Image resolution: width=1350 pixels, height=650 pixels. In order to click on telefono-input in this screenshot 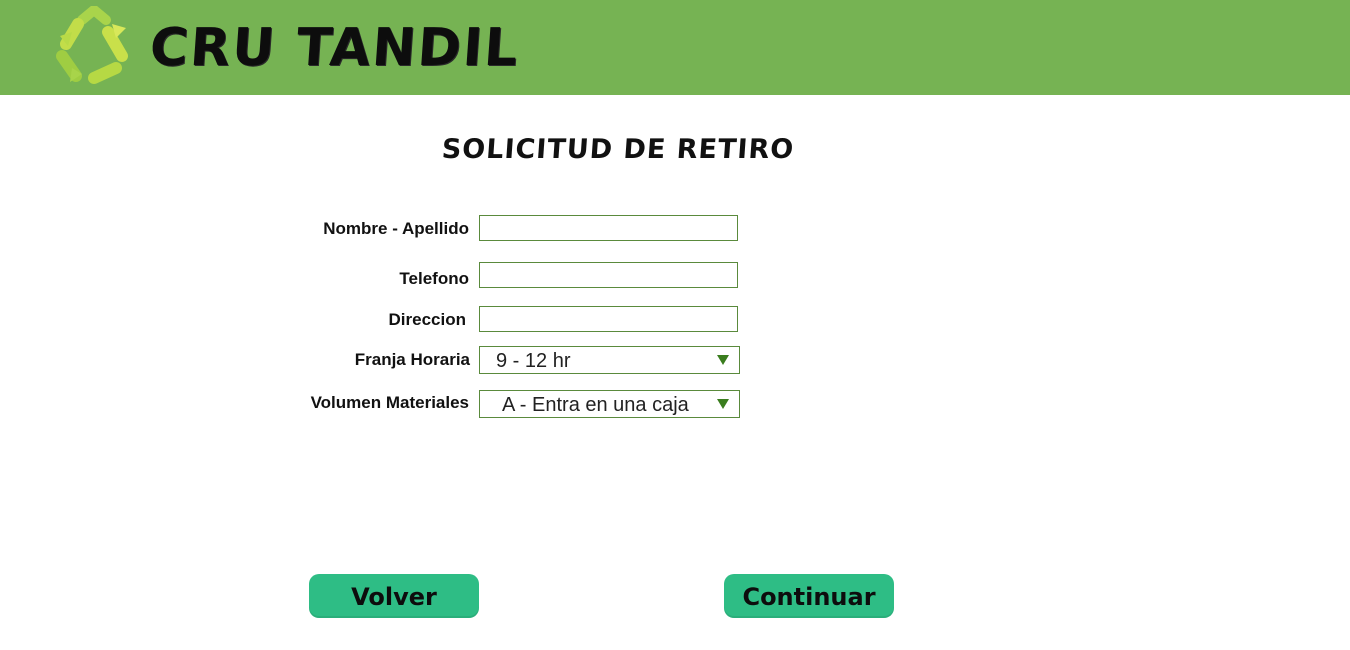, I will do `click(608, 275)`.